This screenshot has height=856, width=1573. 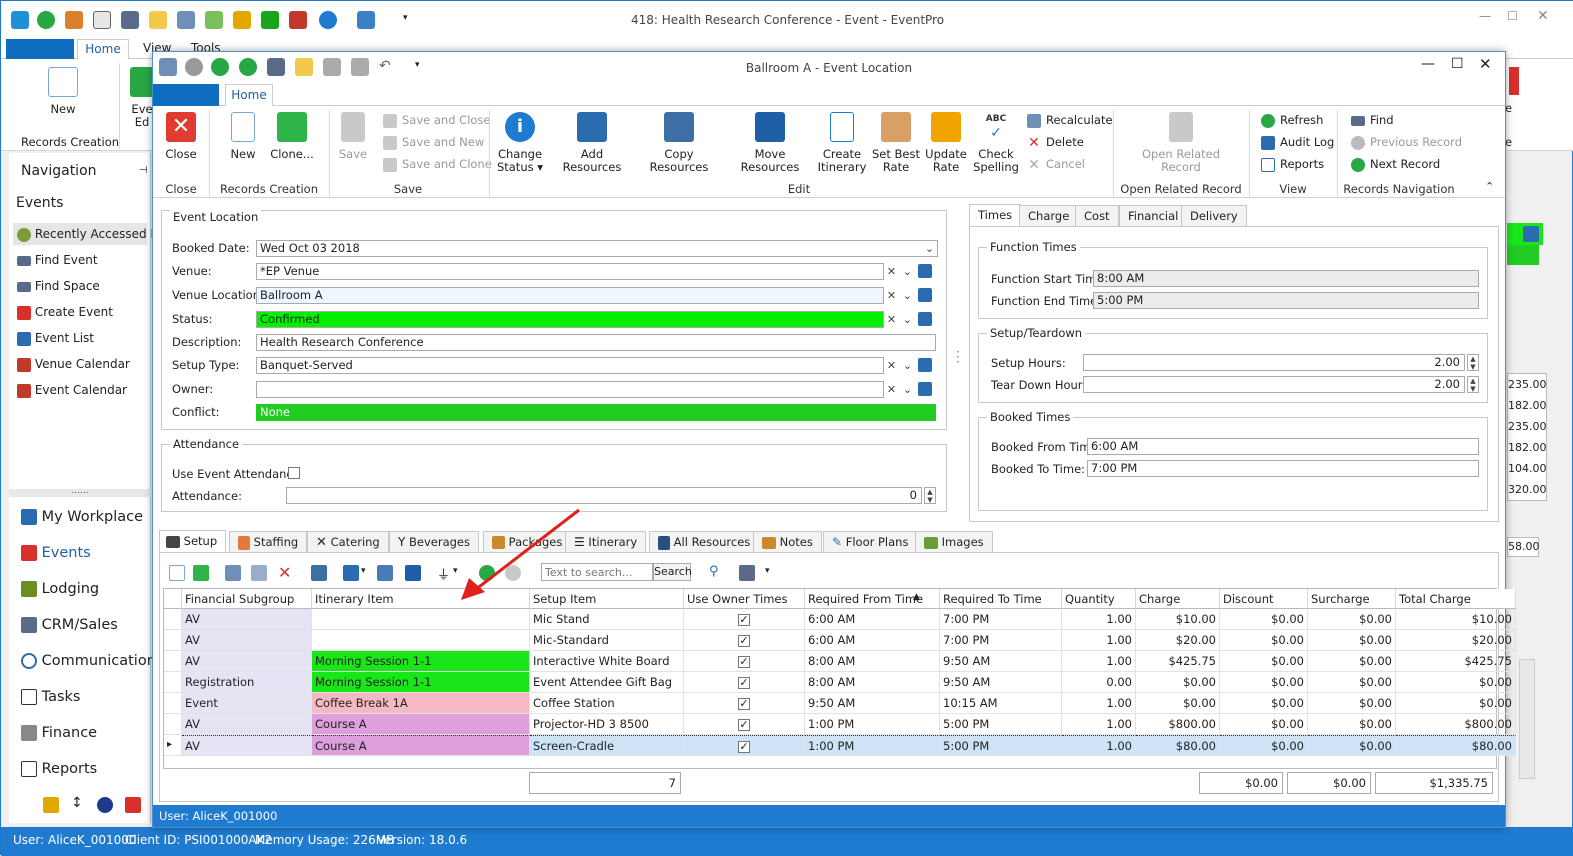 I want to click on next-record-button: Next Record, so click(x=1395, y=164).